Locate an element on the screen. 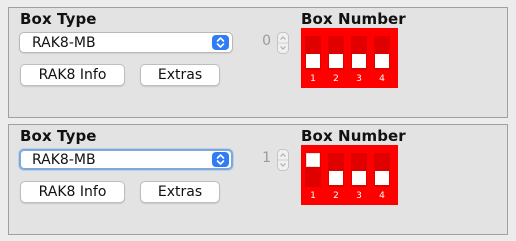 The width and height of the screenshot is (516, 241). box-number-value: 1 is located at coordinates (256, 160).